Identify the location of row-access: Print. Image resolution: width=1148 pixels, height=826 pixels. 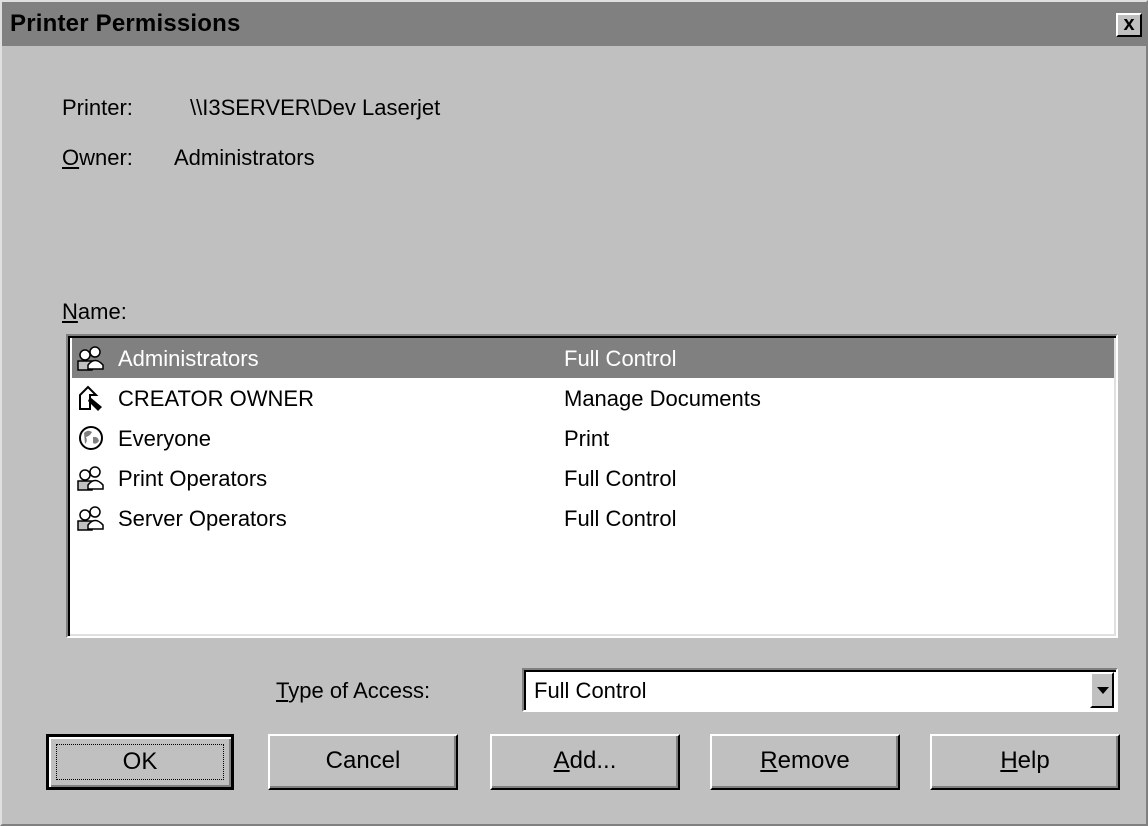
(587, 438).